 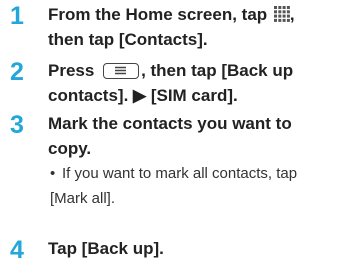 I want to click on step-line: copy., so click(x=70, y=148).